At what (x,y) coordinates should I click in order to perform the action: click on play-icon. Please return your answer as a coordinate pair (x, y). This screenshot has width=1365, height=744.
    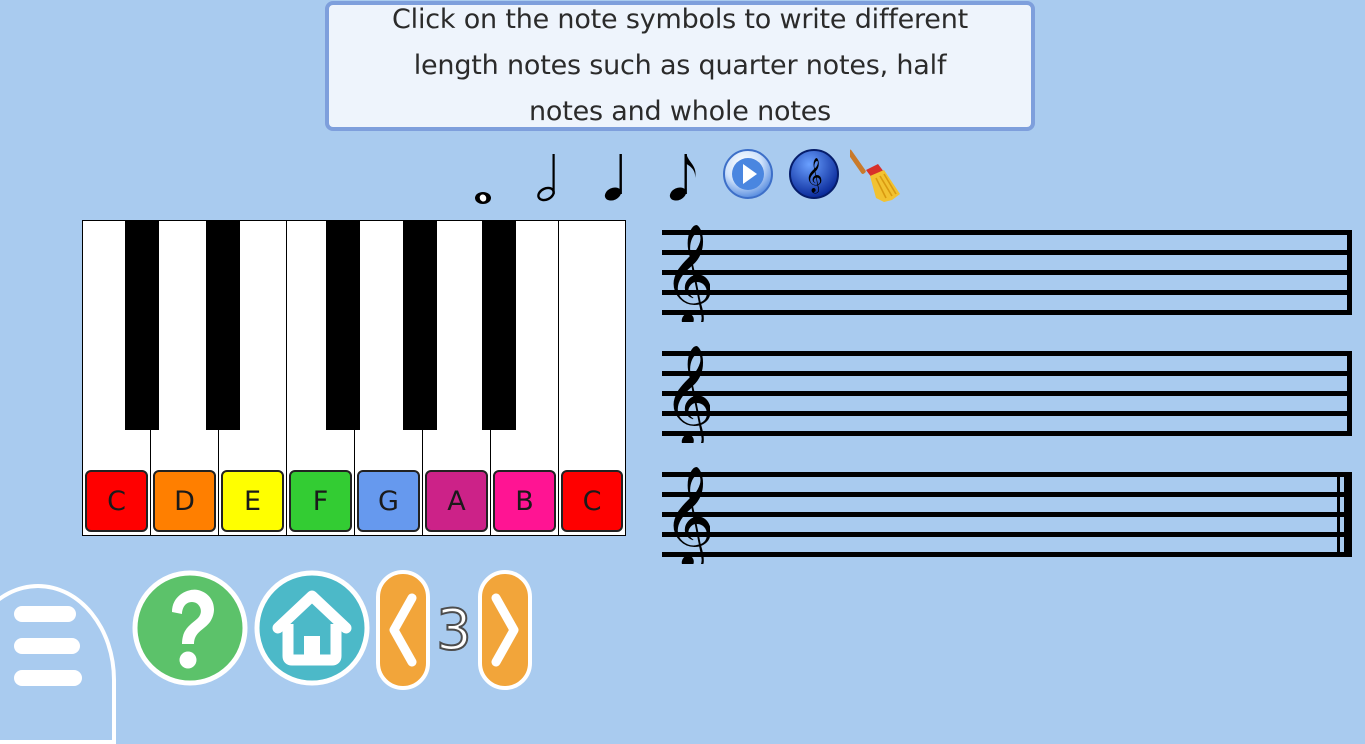
    Looking at the image, I should click on (748, 174).